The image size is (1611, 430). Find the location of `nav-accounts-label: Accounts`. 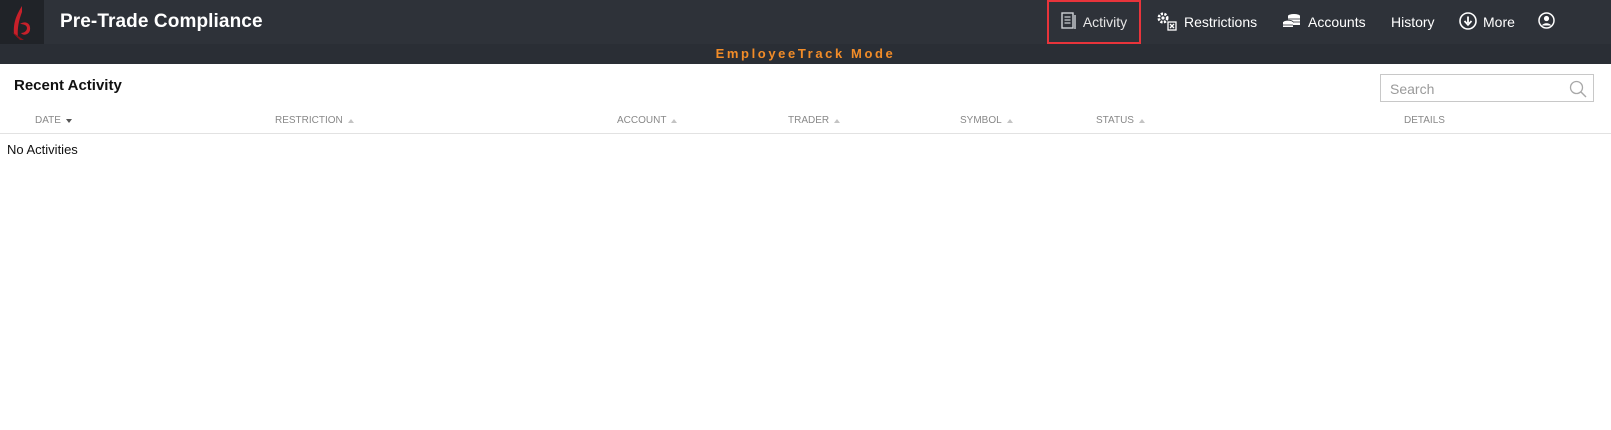

nav-accounts-label: Accounts is located at coordinates (1337, 22).